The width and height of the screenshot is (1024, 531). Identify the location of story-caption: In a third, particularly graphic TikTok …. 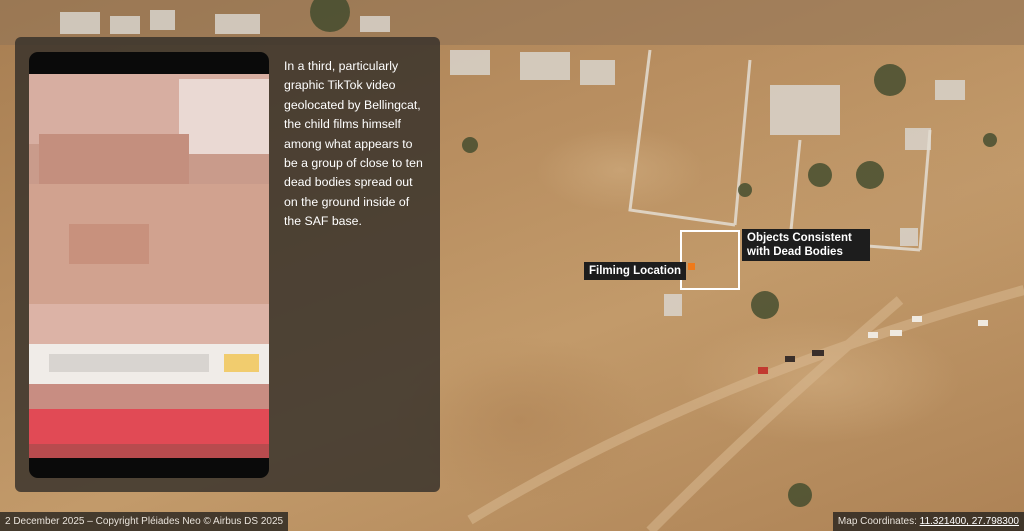
(353, 144).